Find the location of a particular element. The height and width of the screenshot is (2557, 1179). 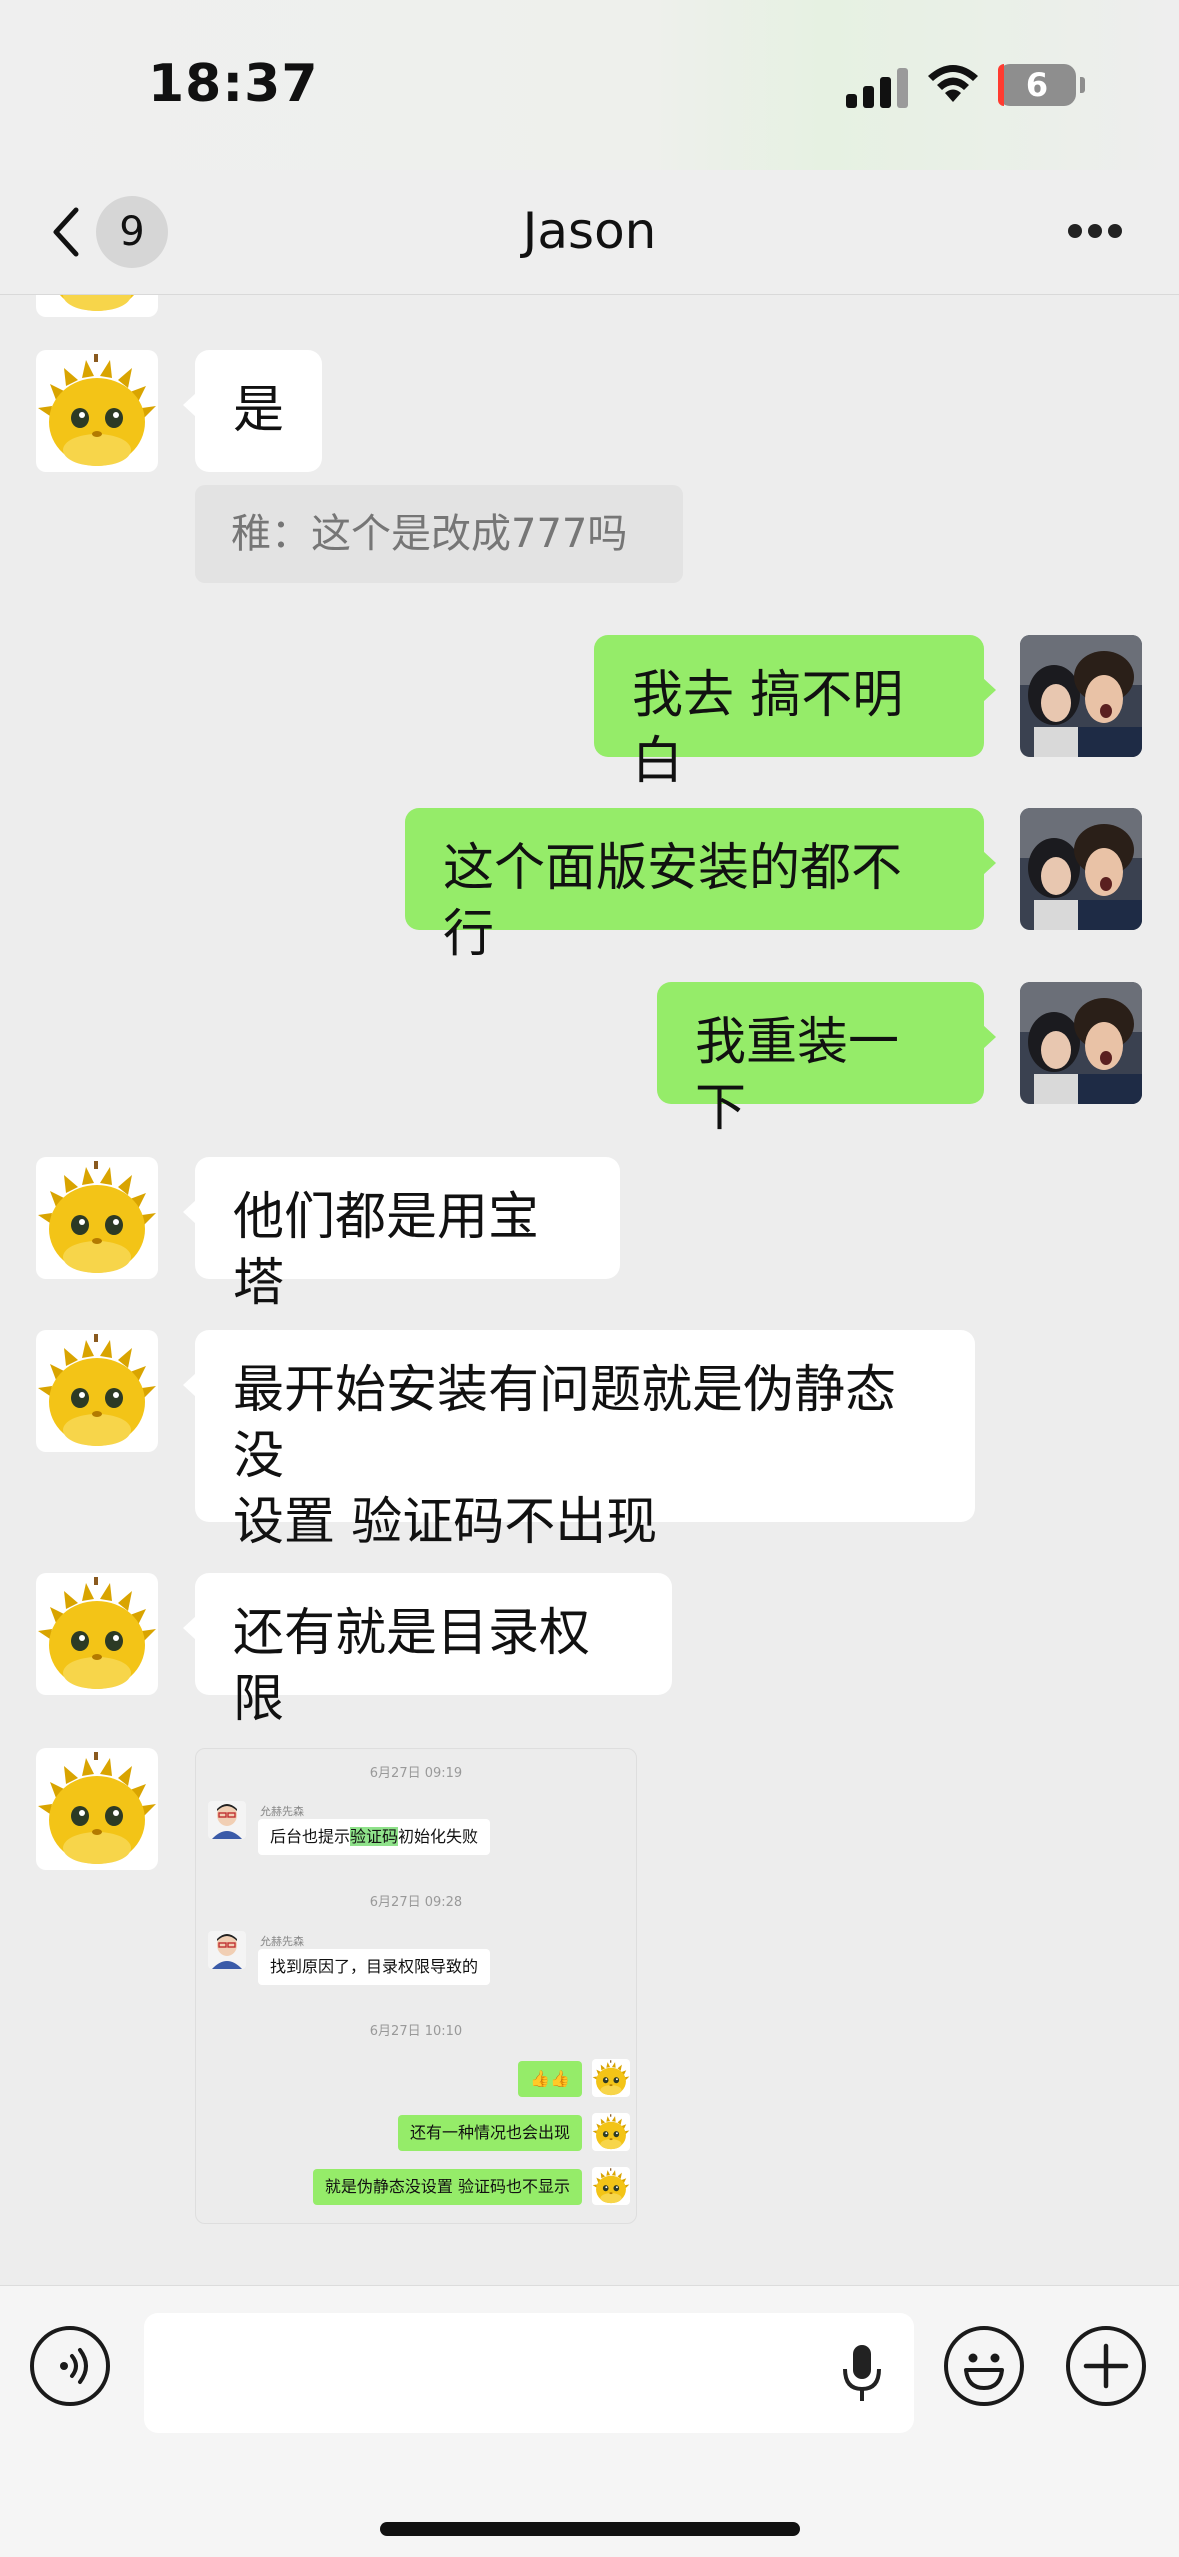

shot-highlight: 验证码 is located at coordinates (374, 1836).